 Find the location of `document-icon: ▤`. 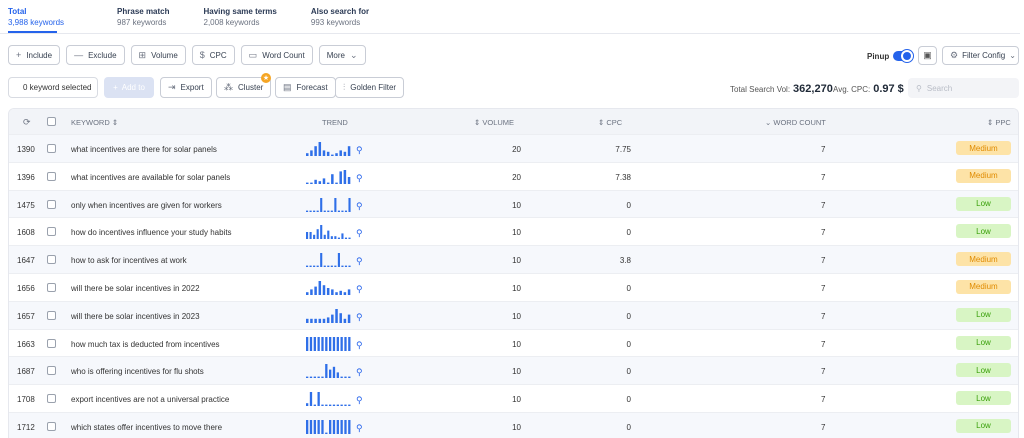

document-icon: ▤ is located at coordinates (287, 87).